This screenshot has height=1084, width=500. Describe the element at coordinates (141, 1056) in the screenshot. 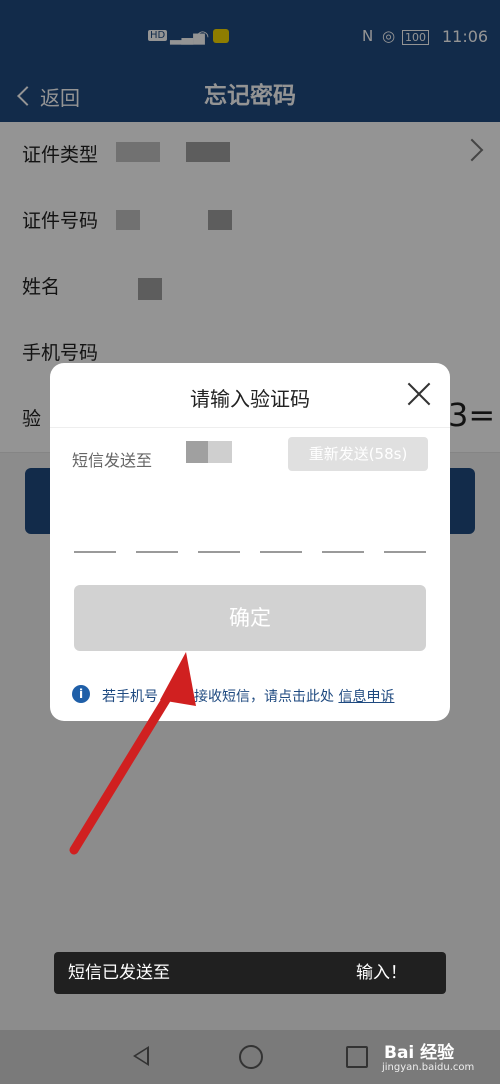

I see `nav-back-icon-inner` at that location.